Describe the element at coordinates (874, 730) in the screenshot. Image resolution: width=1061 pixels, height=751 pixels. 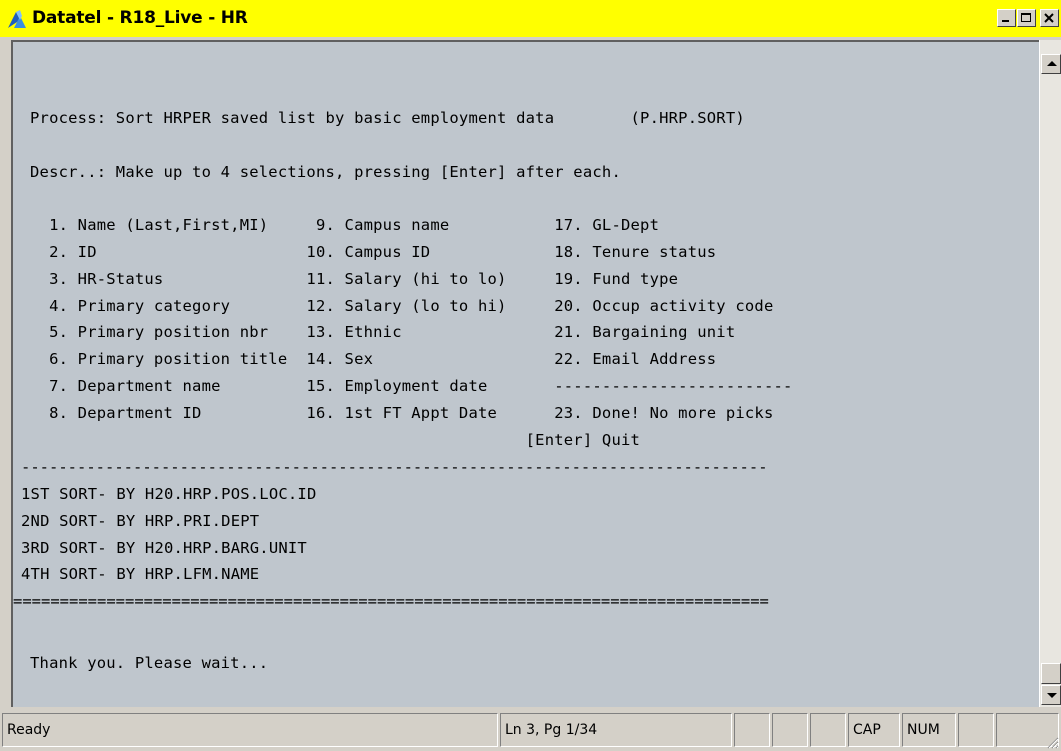
I see `status-cap: CAP` at that location.